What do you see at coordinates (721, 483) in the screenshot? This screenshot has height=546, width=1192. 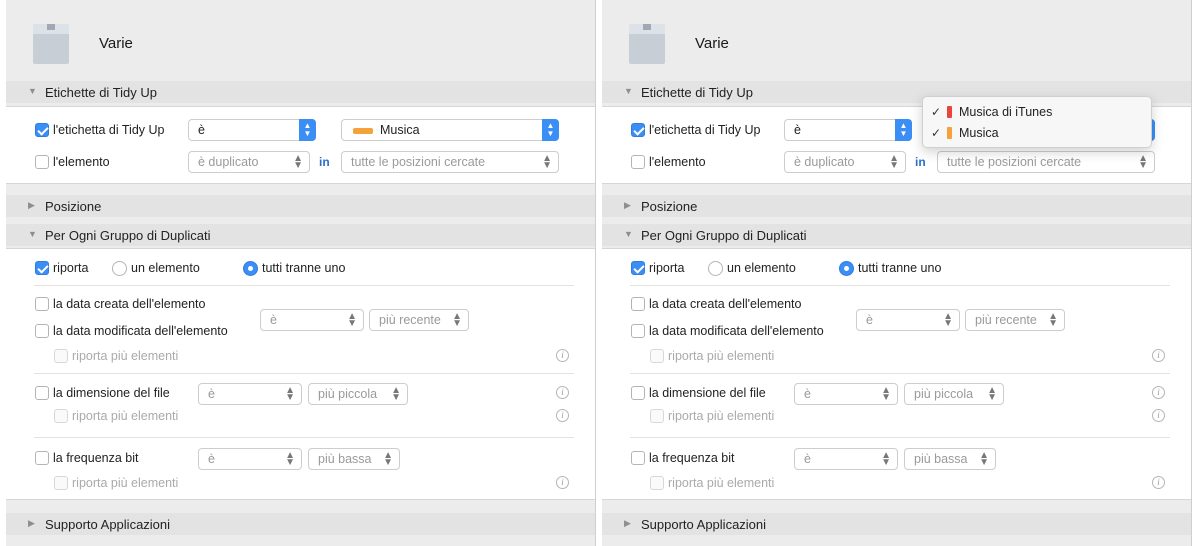 I see `bitrate-multi-label: riporta più elementi` at bounding box center [721, 483].